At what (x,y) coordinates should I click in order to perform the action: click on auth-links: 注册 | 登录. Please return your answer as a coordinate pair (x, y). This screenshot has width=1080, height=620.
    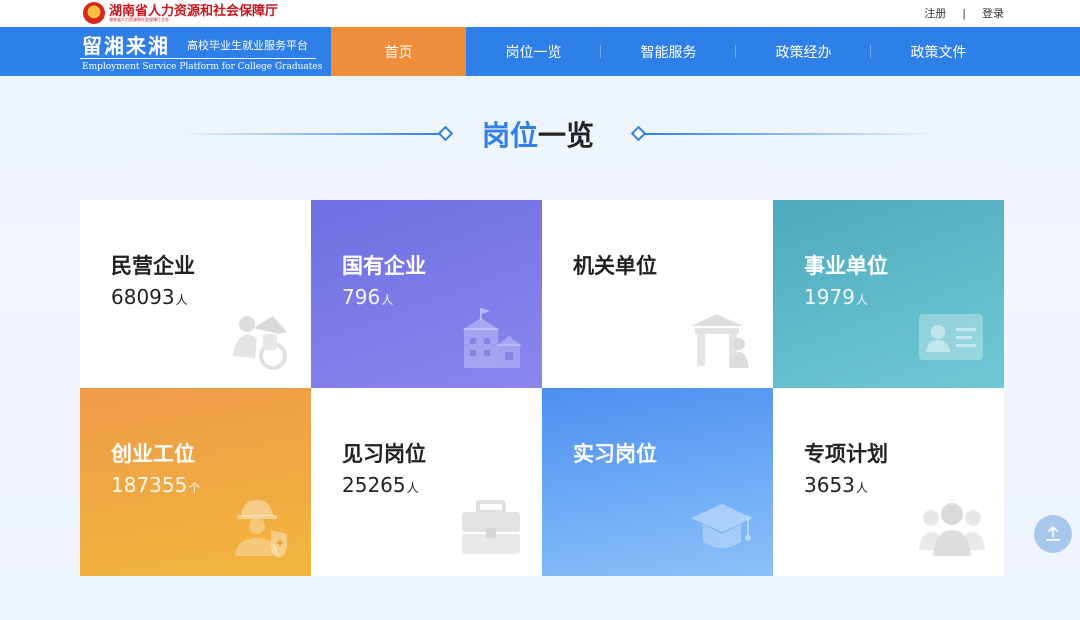
    Looking at the image, I should click on (964, 13).